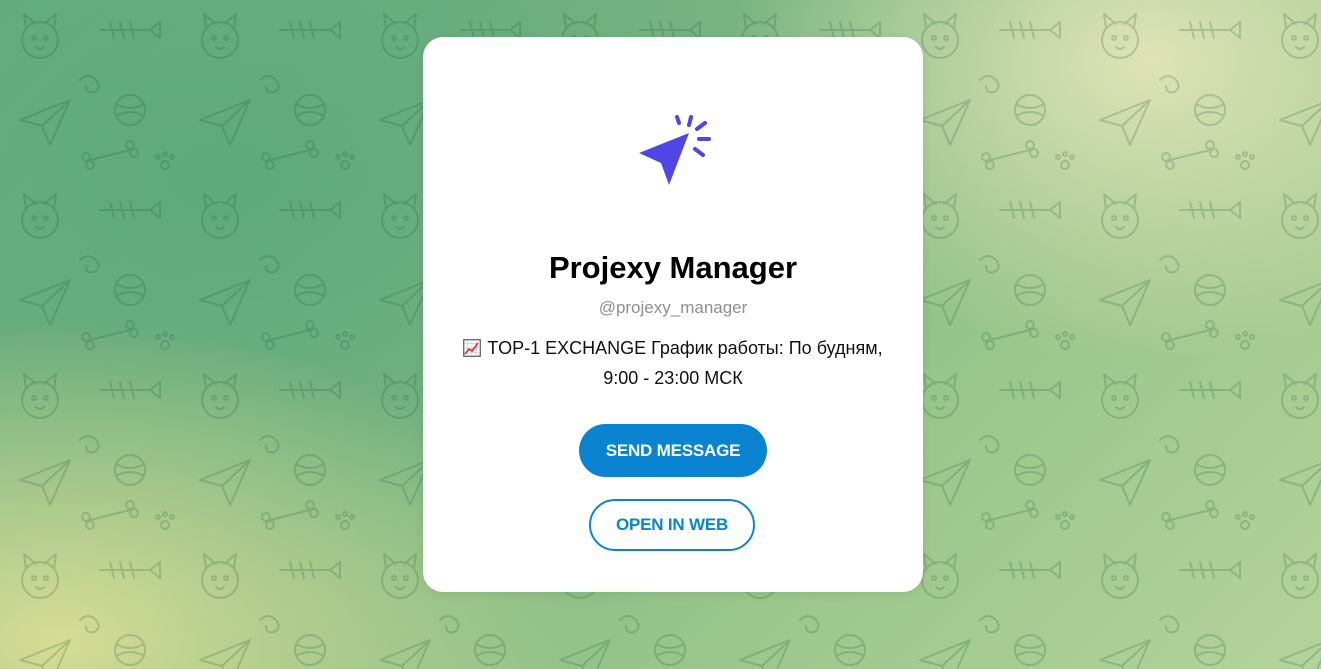 This screenshot has width=1321, height=669. Describe the element at coordinates (672, 525) in the screenshot. I see `open-in-web-button: OPEN IN WEB` at that location.